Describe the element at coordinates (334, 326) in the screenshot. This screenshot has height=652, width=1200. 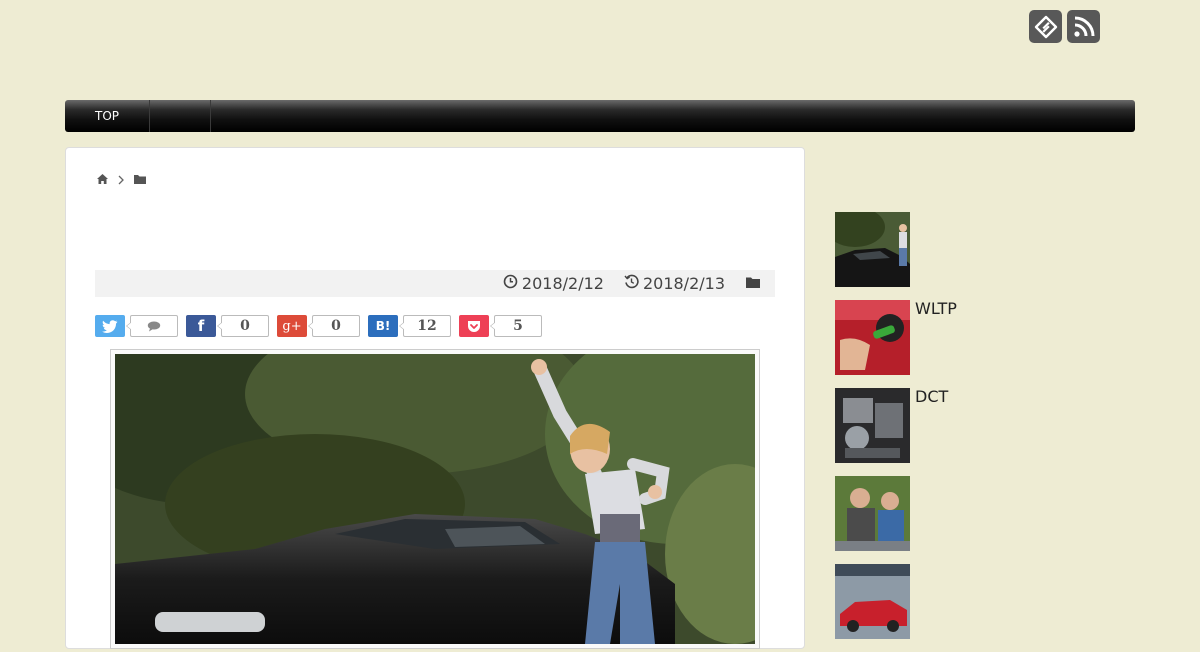
I see `googleplus-count: 0` at that location.